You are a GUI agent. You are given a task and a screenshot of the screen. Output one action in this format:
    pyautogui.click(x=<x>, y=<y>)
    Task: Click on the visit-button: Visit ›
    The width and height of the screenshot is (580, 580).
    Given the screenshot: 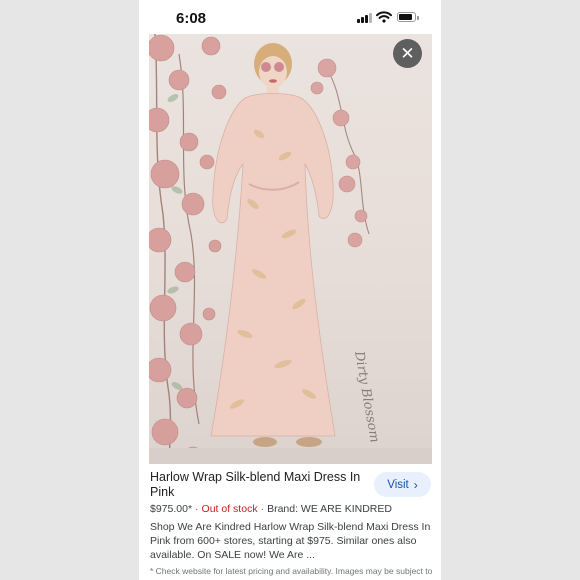 What is the action you would take?
    pyautogui.click(x=402, y=484)
    